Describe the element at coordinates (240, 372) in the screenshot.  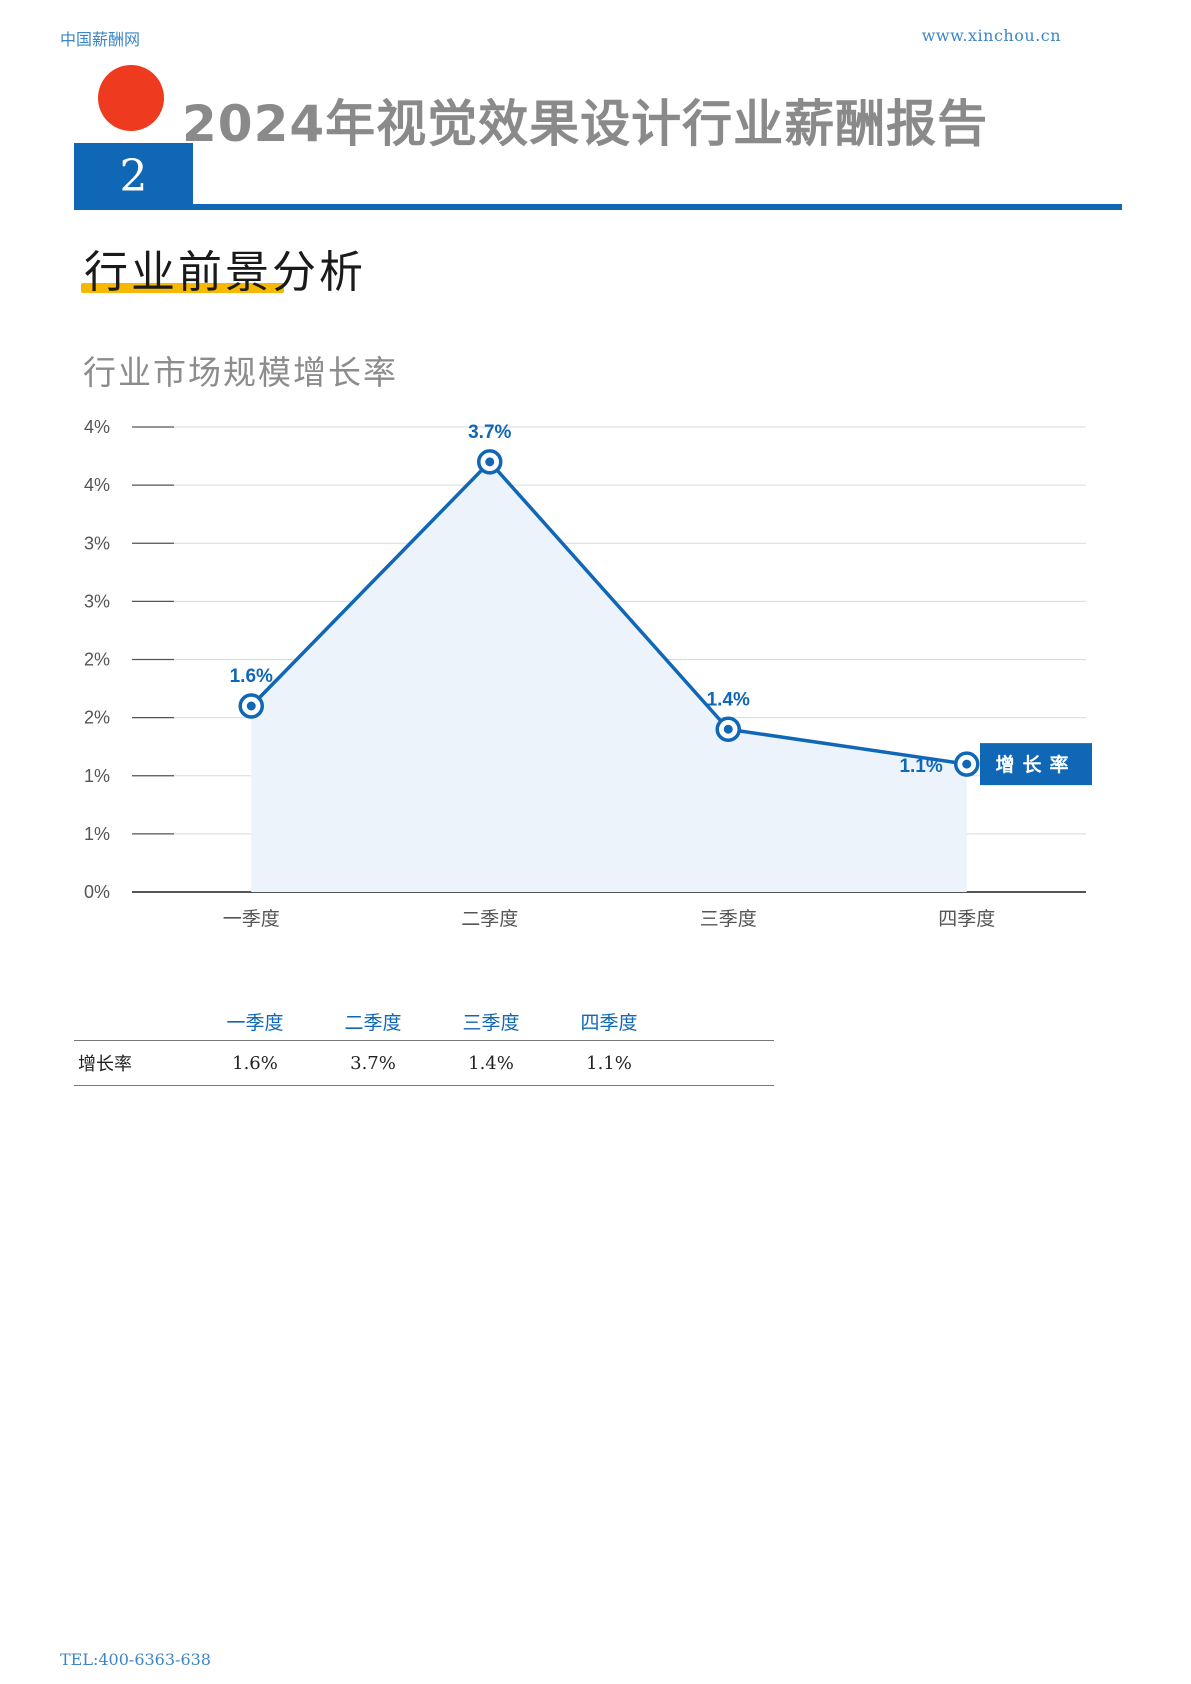
I see `chart-subtitle: 行业市场规模增长率` at that location.